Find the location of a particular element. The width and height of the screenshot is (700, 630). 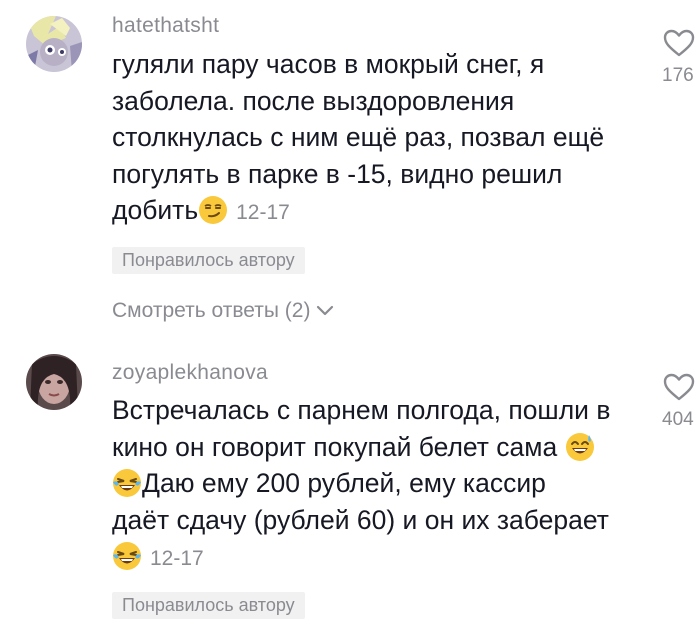

comment-text-line: заболела. после выздоровления is located at coordinates (313, 100).